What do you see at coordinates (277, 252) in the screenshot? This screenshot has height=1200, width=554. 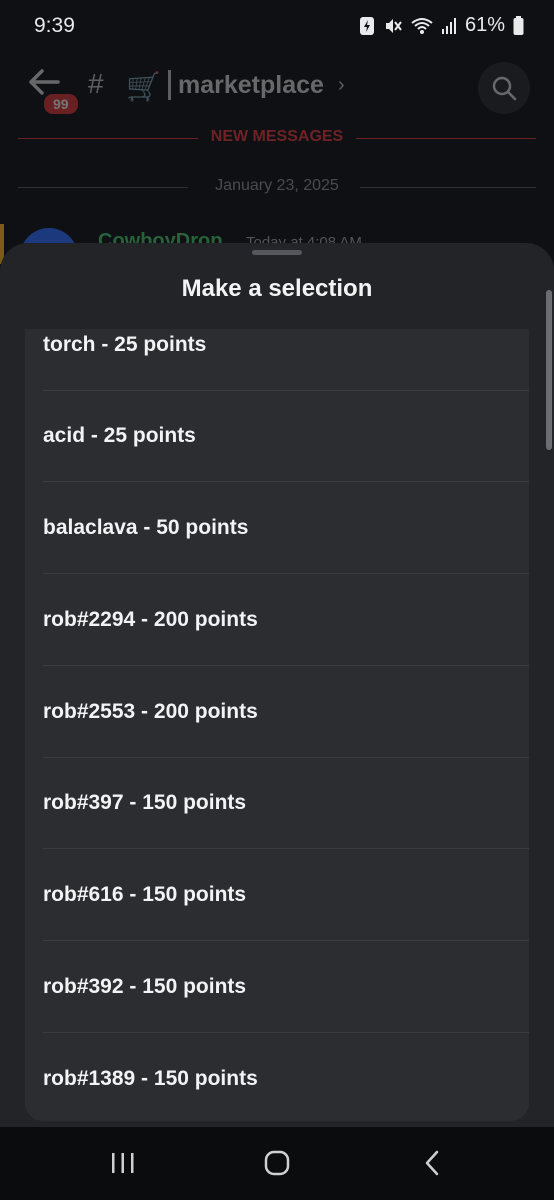 I see `drag-handle` at bounding box center [277, 252].